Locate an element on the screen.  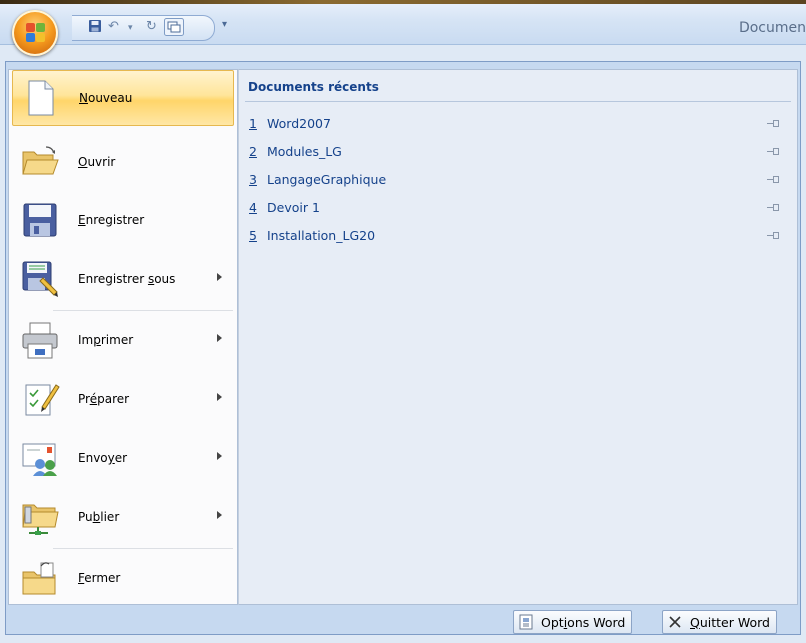
menu-item-label: Envoyer is located at coordinates (103, 458).